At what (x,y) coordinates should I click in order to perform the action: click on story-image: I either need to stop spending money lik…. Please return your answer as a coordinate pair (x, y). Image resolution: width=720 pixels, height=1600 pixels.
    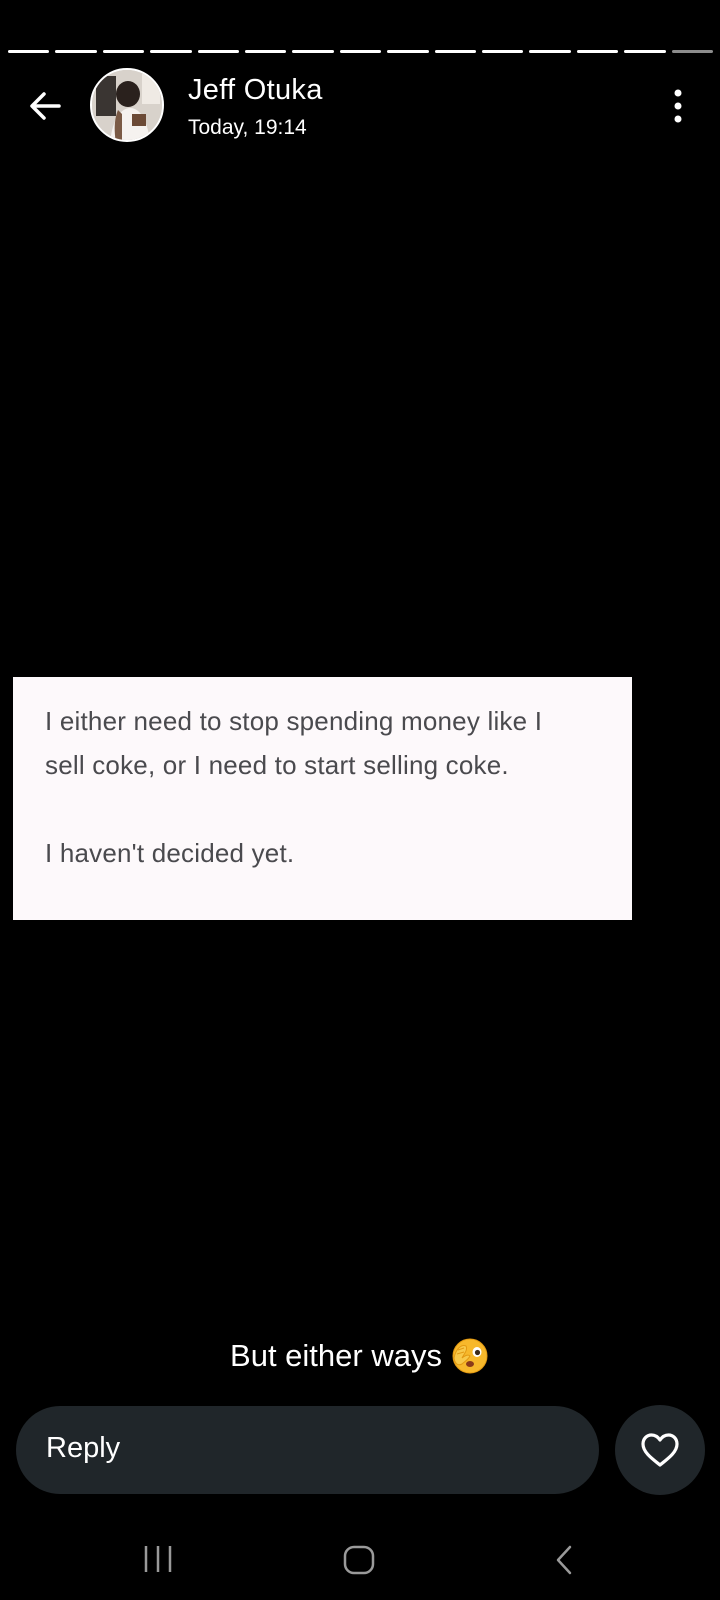
    Looking at the image, I should click on (322, 798).